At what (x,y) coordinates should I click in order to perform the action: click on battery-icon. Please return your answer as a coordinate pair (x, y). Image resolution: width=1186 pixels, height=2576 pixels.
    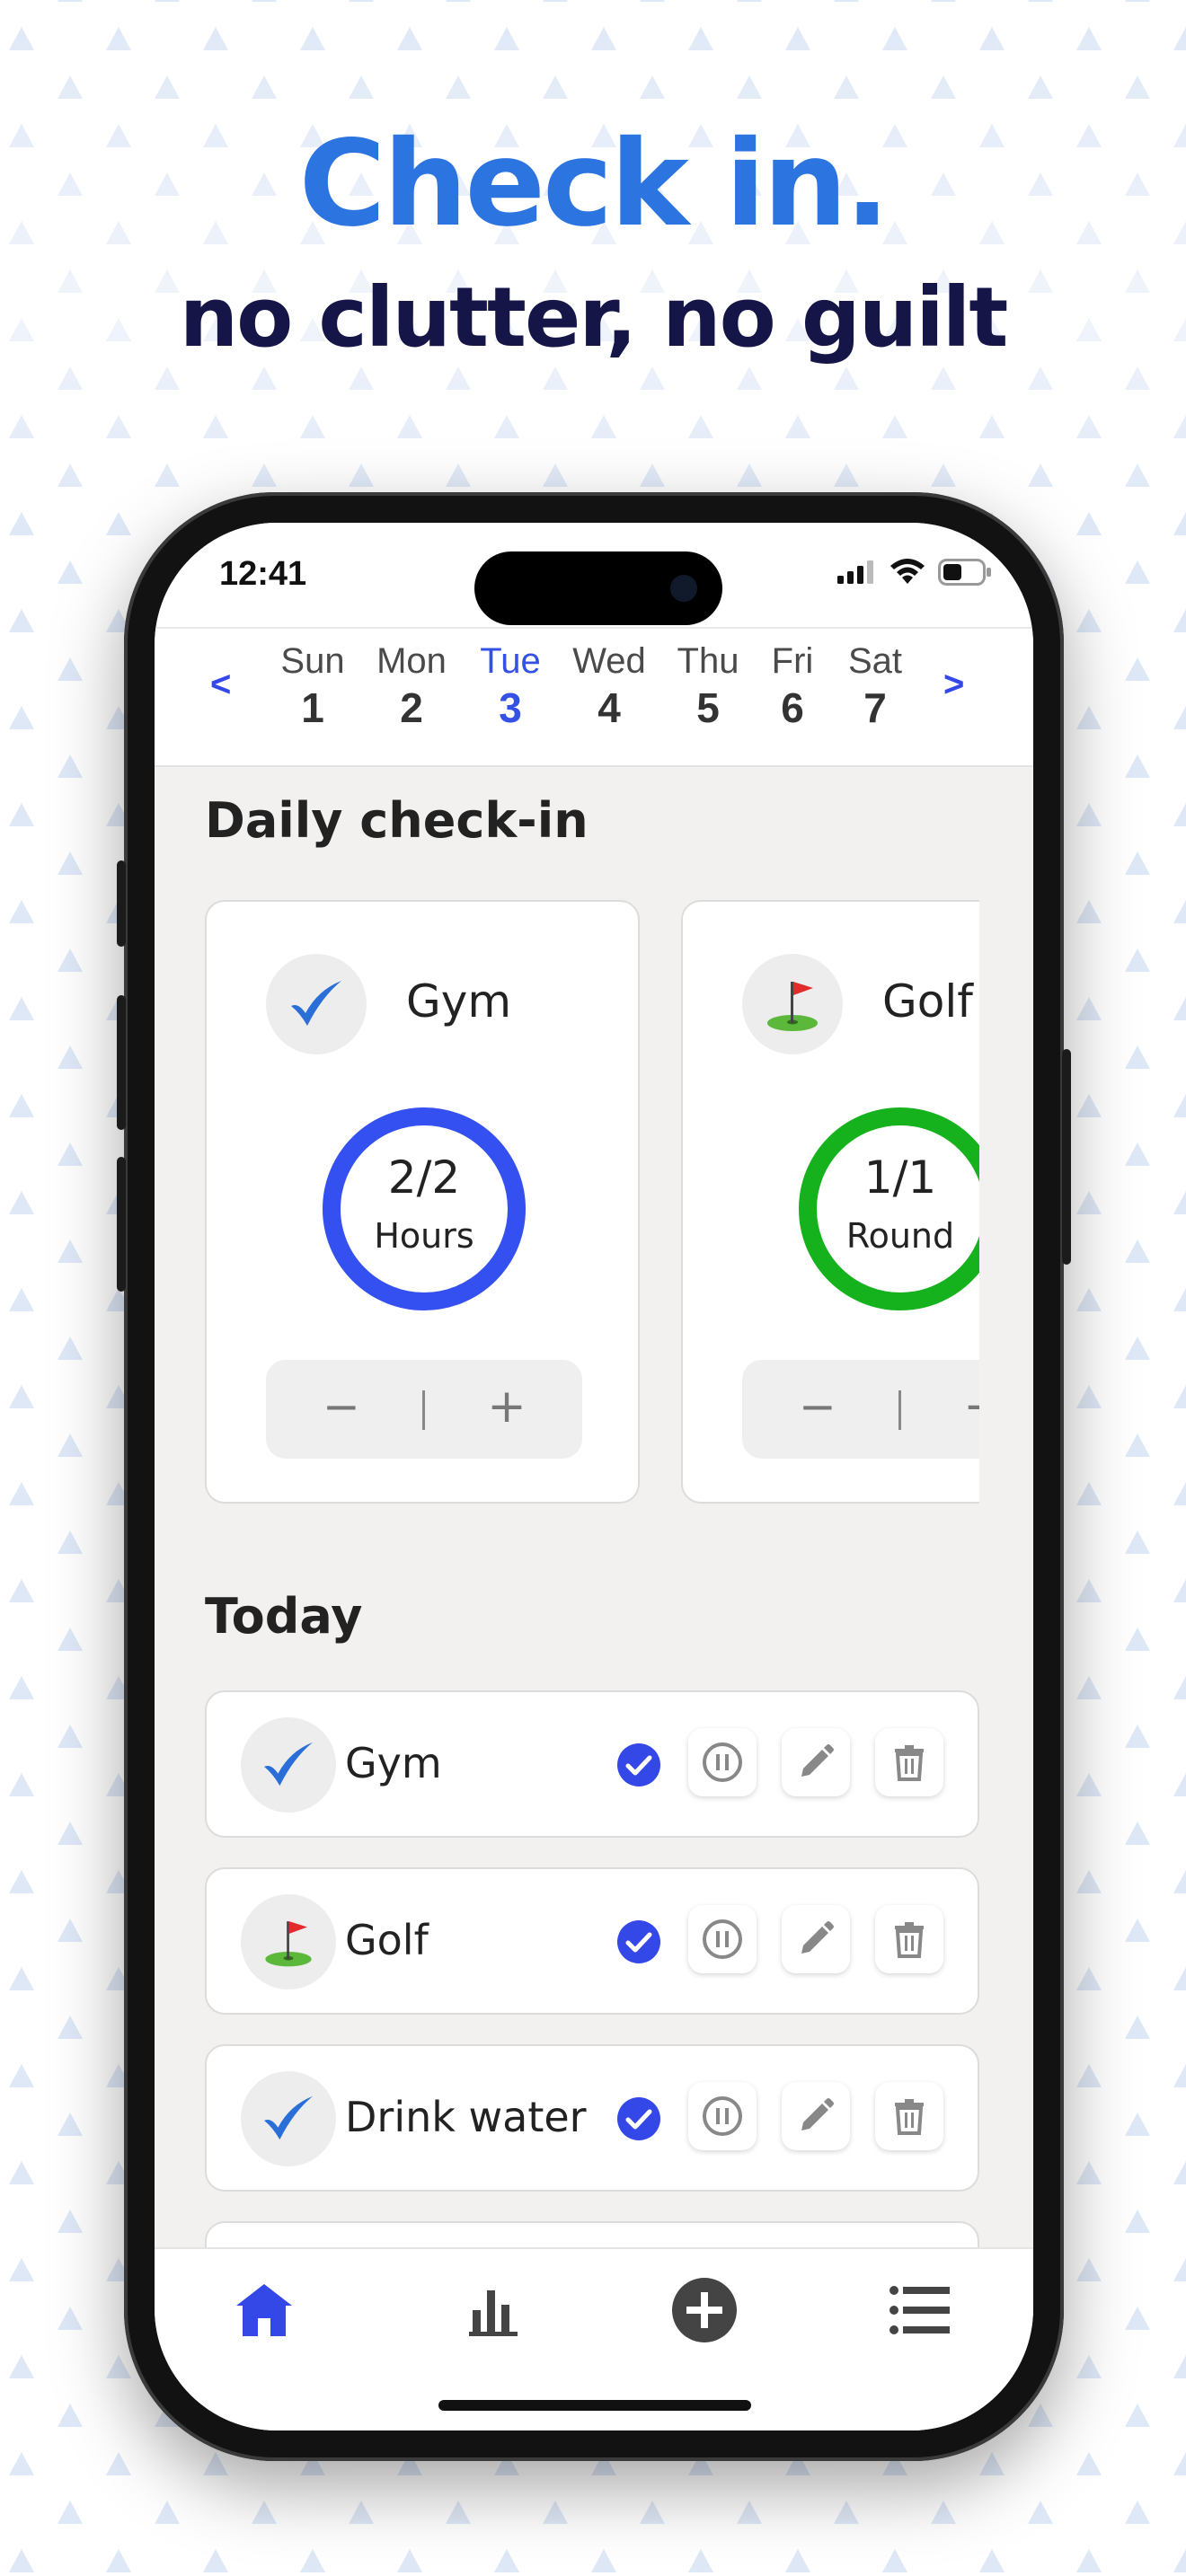
    Looking at the image, I should click on (964, 572).